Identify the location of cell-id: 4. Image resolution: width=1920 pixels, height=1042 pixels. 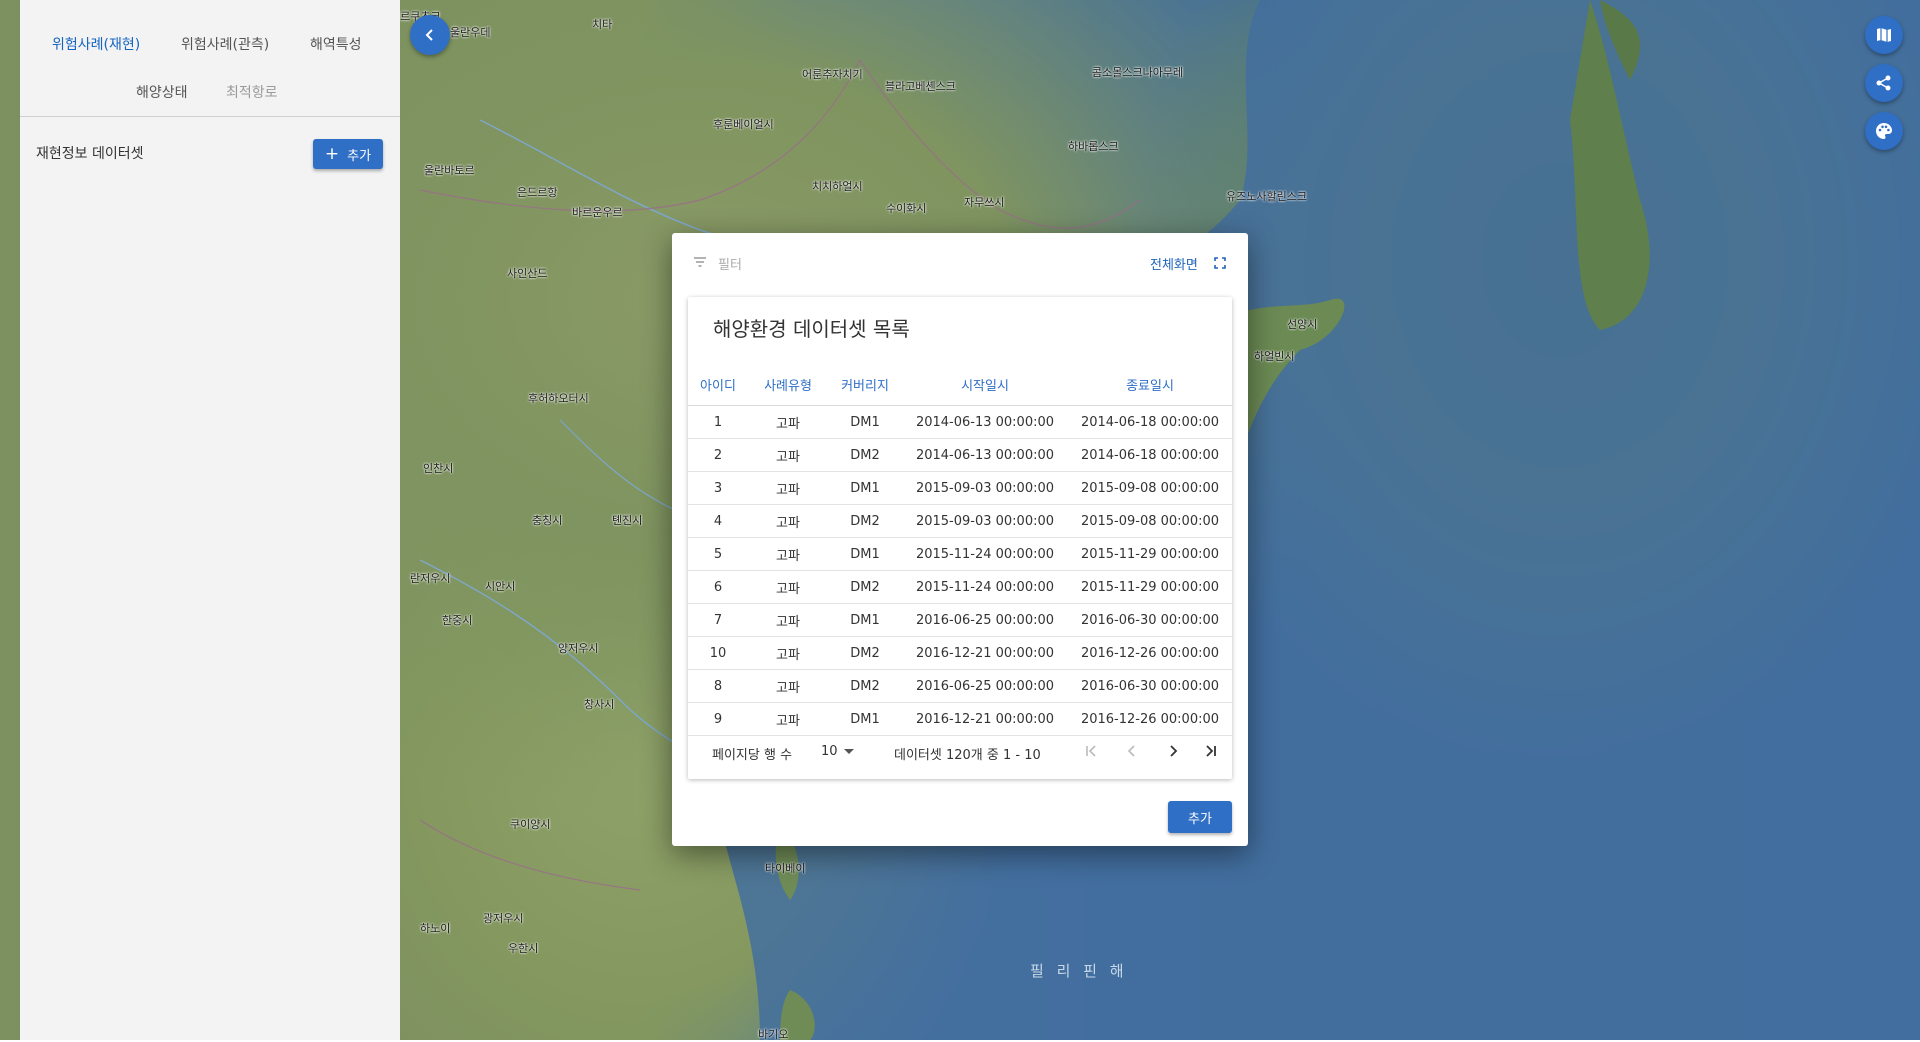
(718, 521).